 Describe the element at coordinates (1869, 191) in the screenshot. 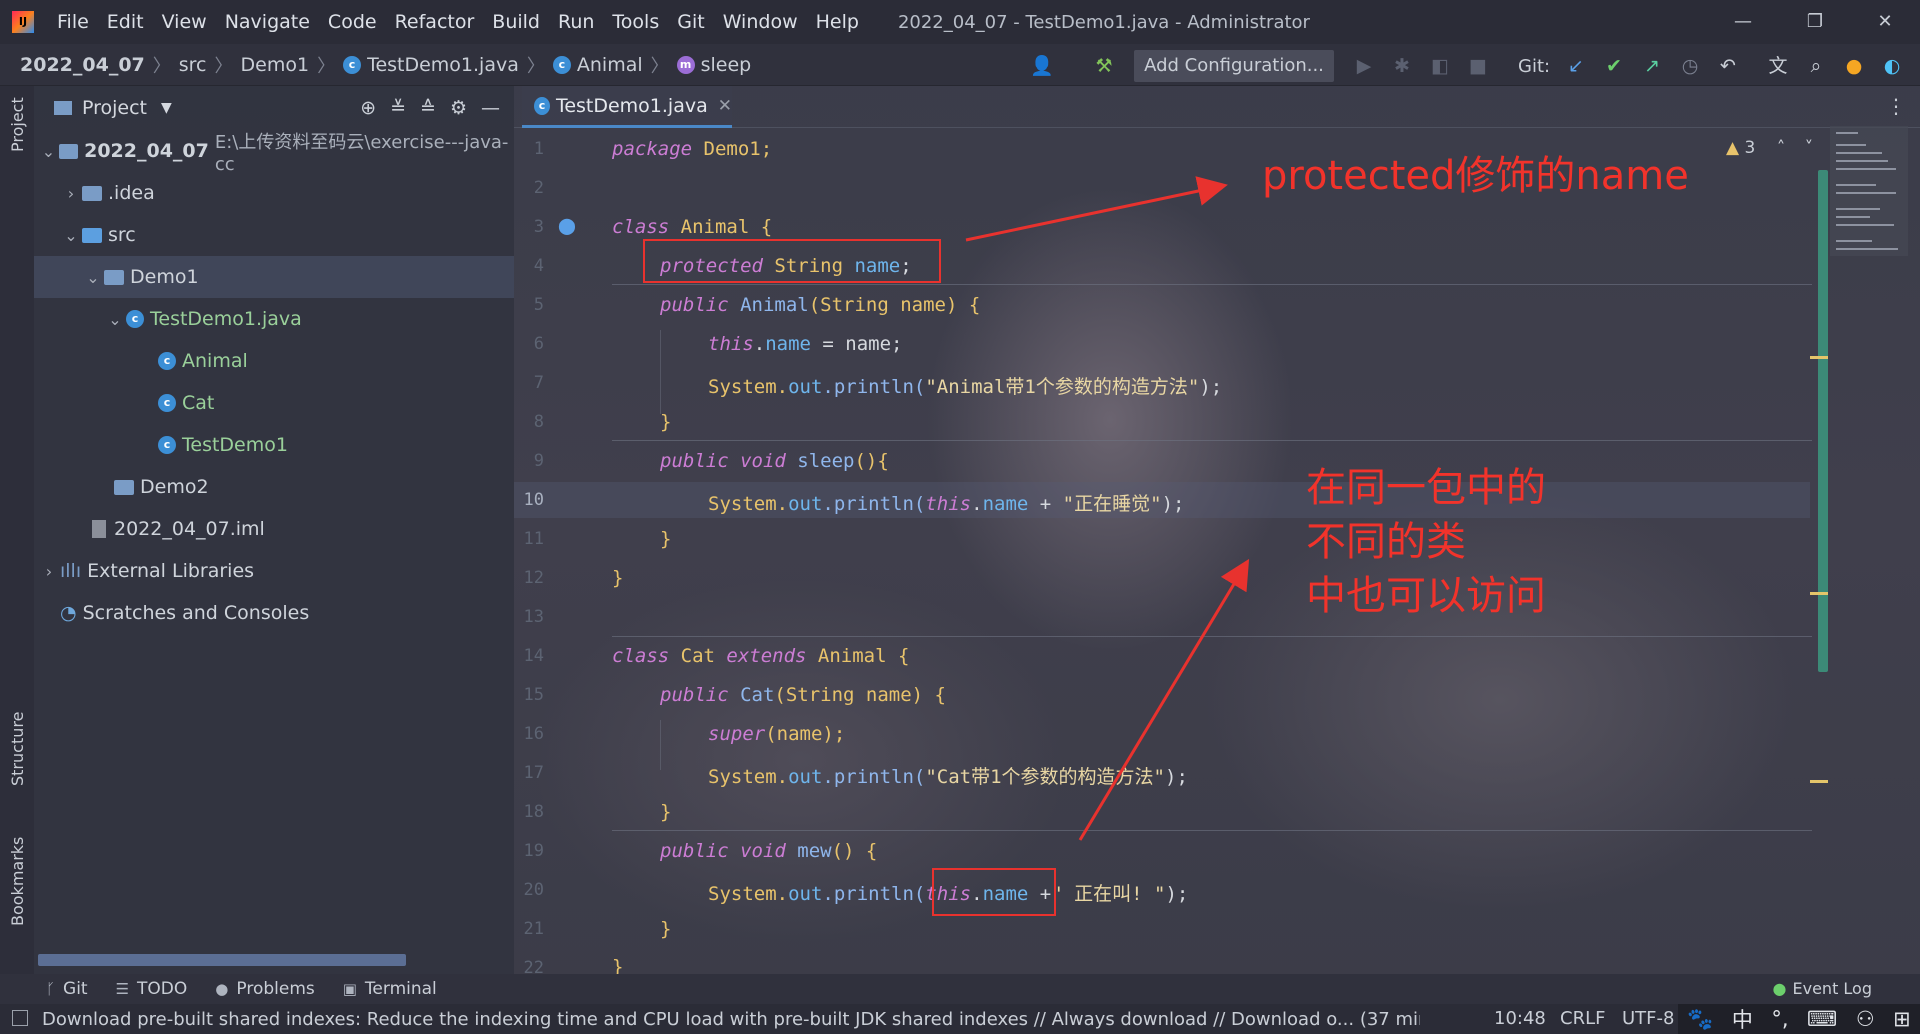

I see `code-minimap` at that location.